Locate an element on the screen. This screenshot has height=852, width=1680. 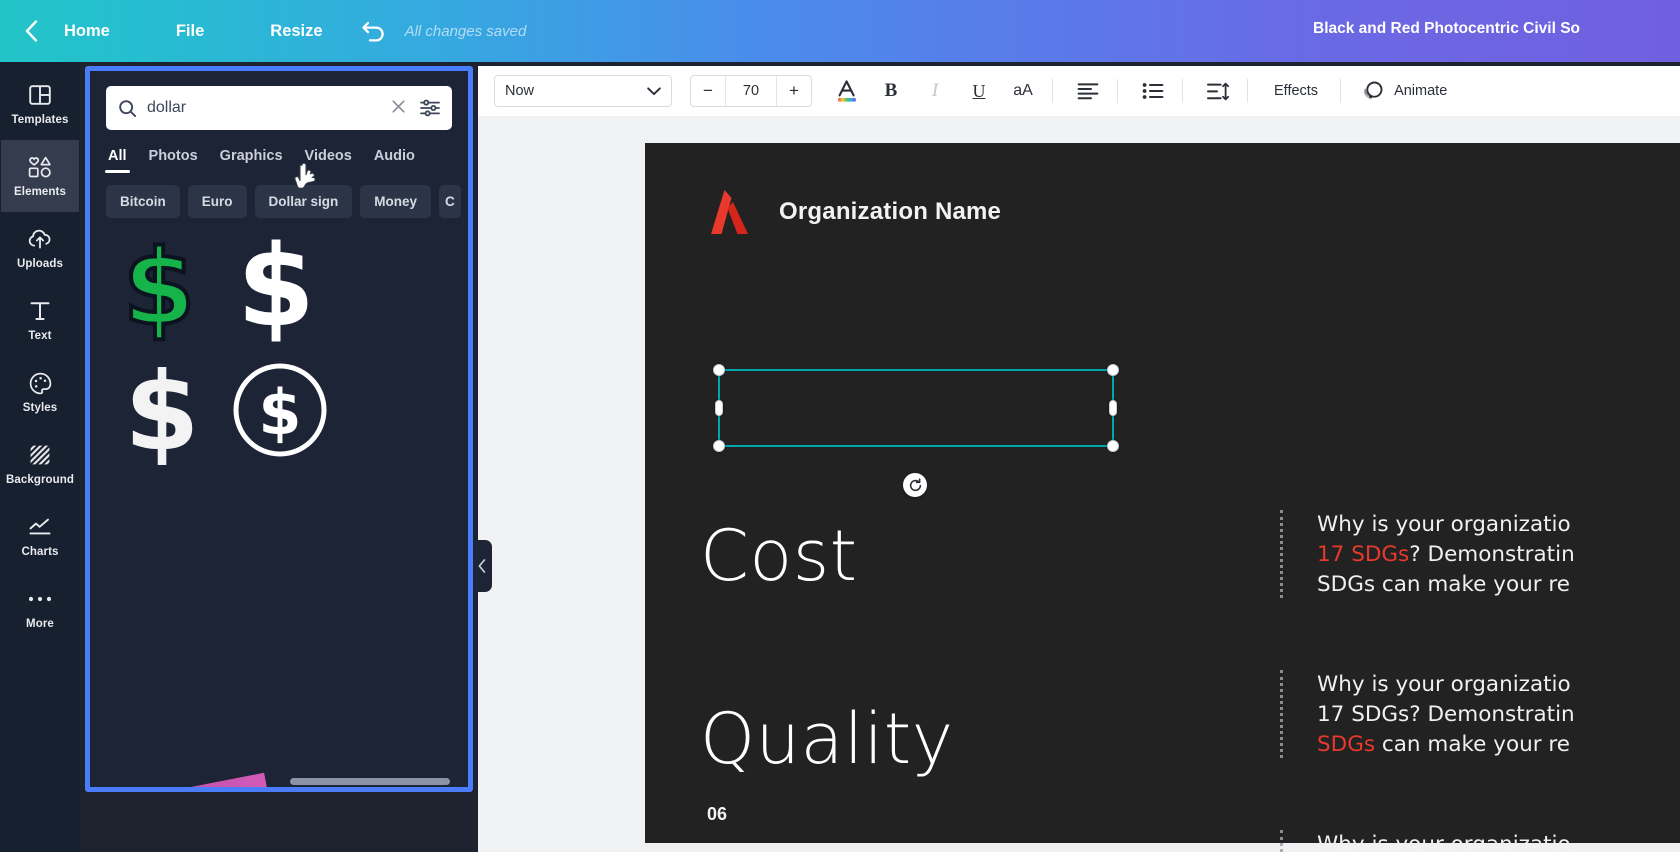
search-input-value: dollar is located at coordinates (262, 108).